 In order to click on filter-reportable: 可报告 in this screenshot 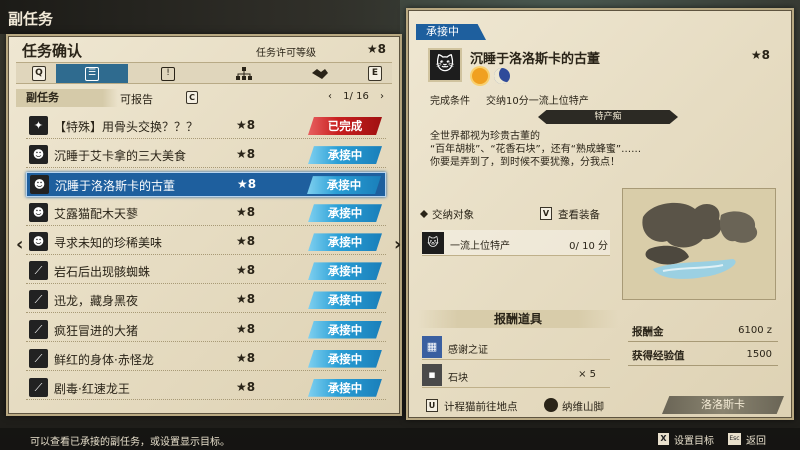, I will do `click(136, 99)`.